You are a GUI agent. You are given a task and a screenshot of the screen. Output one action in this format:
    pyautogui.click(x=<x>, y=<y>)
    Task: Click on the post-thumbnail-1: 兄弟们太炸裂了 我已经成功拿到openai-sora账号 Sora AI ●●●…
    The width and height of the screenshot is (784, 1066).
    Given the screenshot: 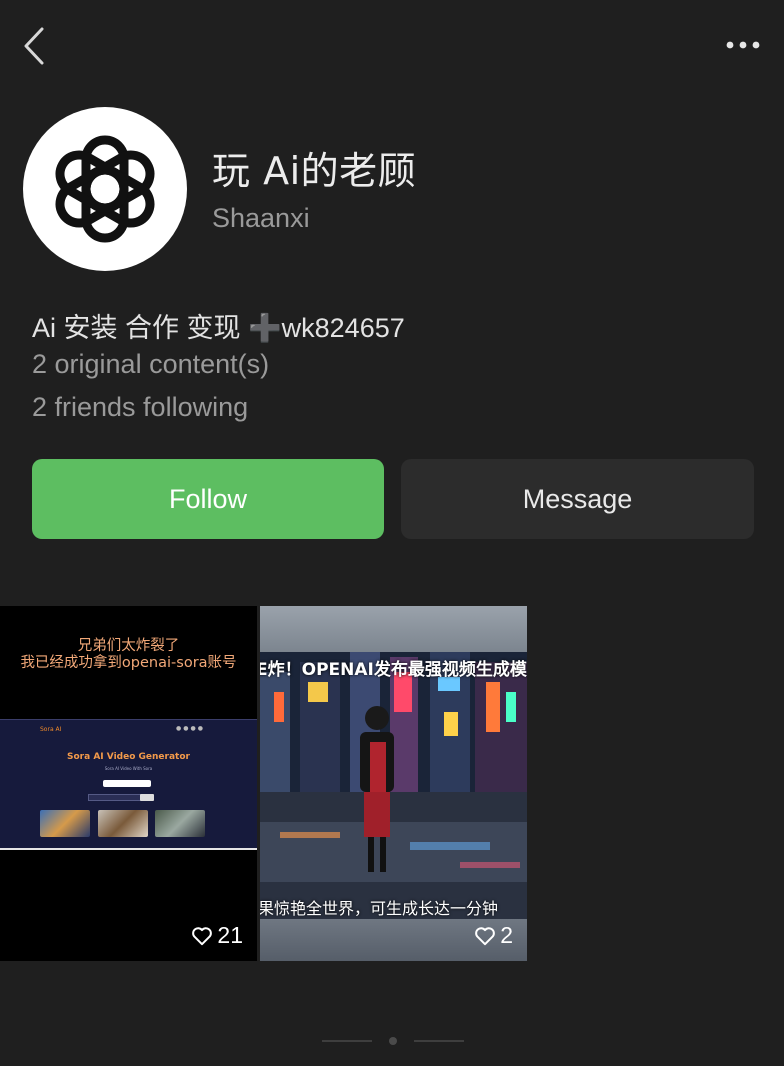 What is the action you would take?
    pyautogui.click(x=128, y=783)
    